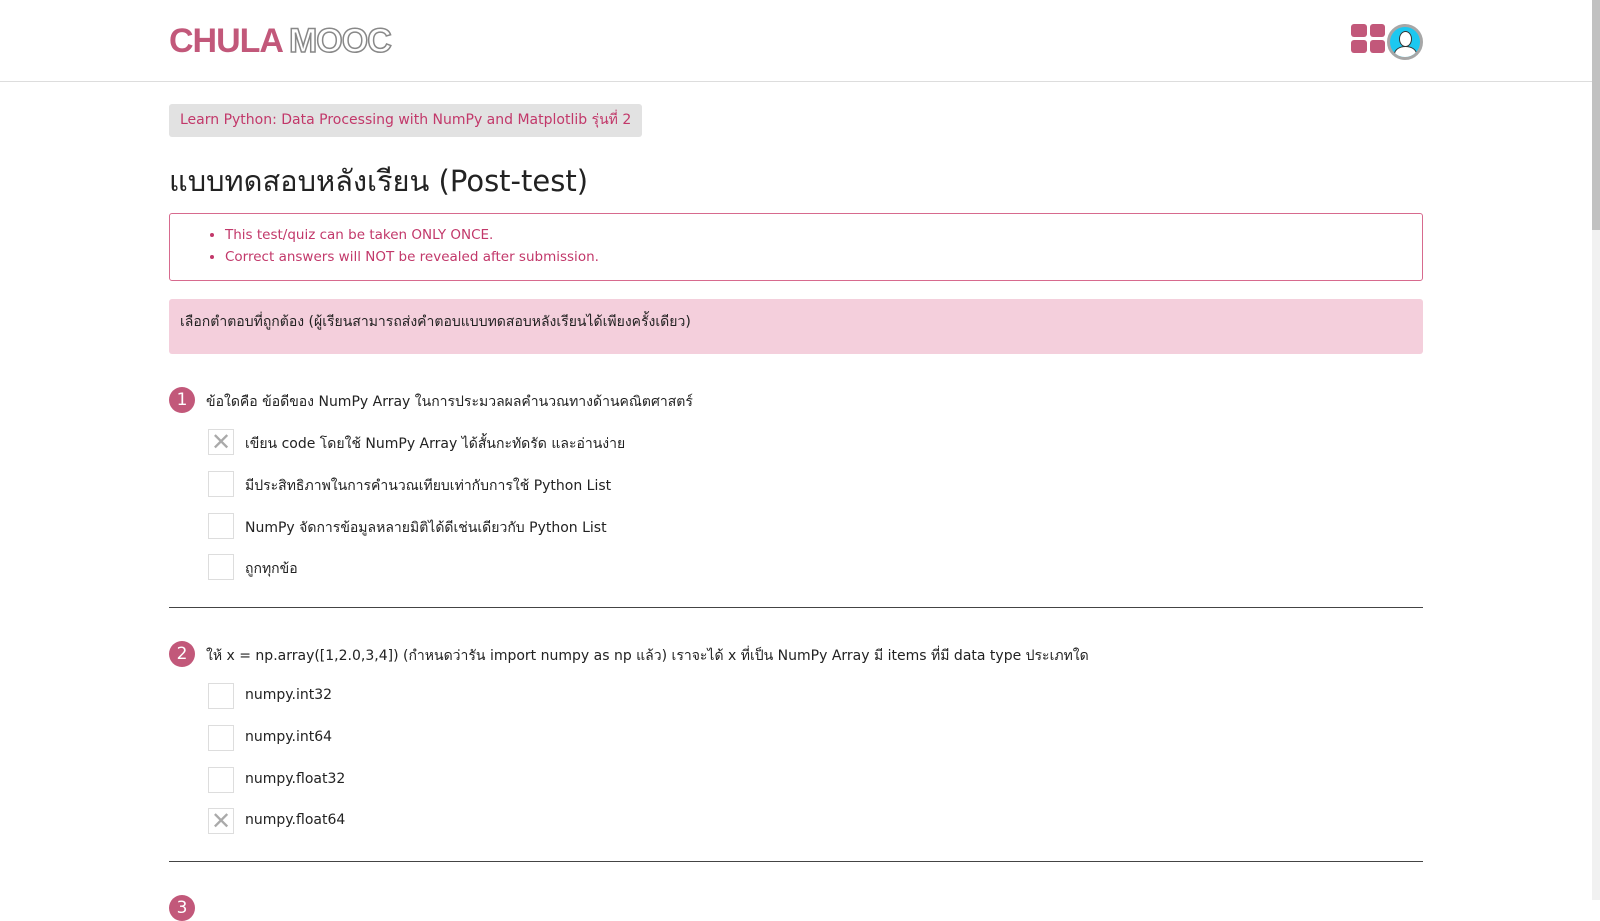  I want to click on question-number-badge: 3, so click(182, 908).